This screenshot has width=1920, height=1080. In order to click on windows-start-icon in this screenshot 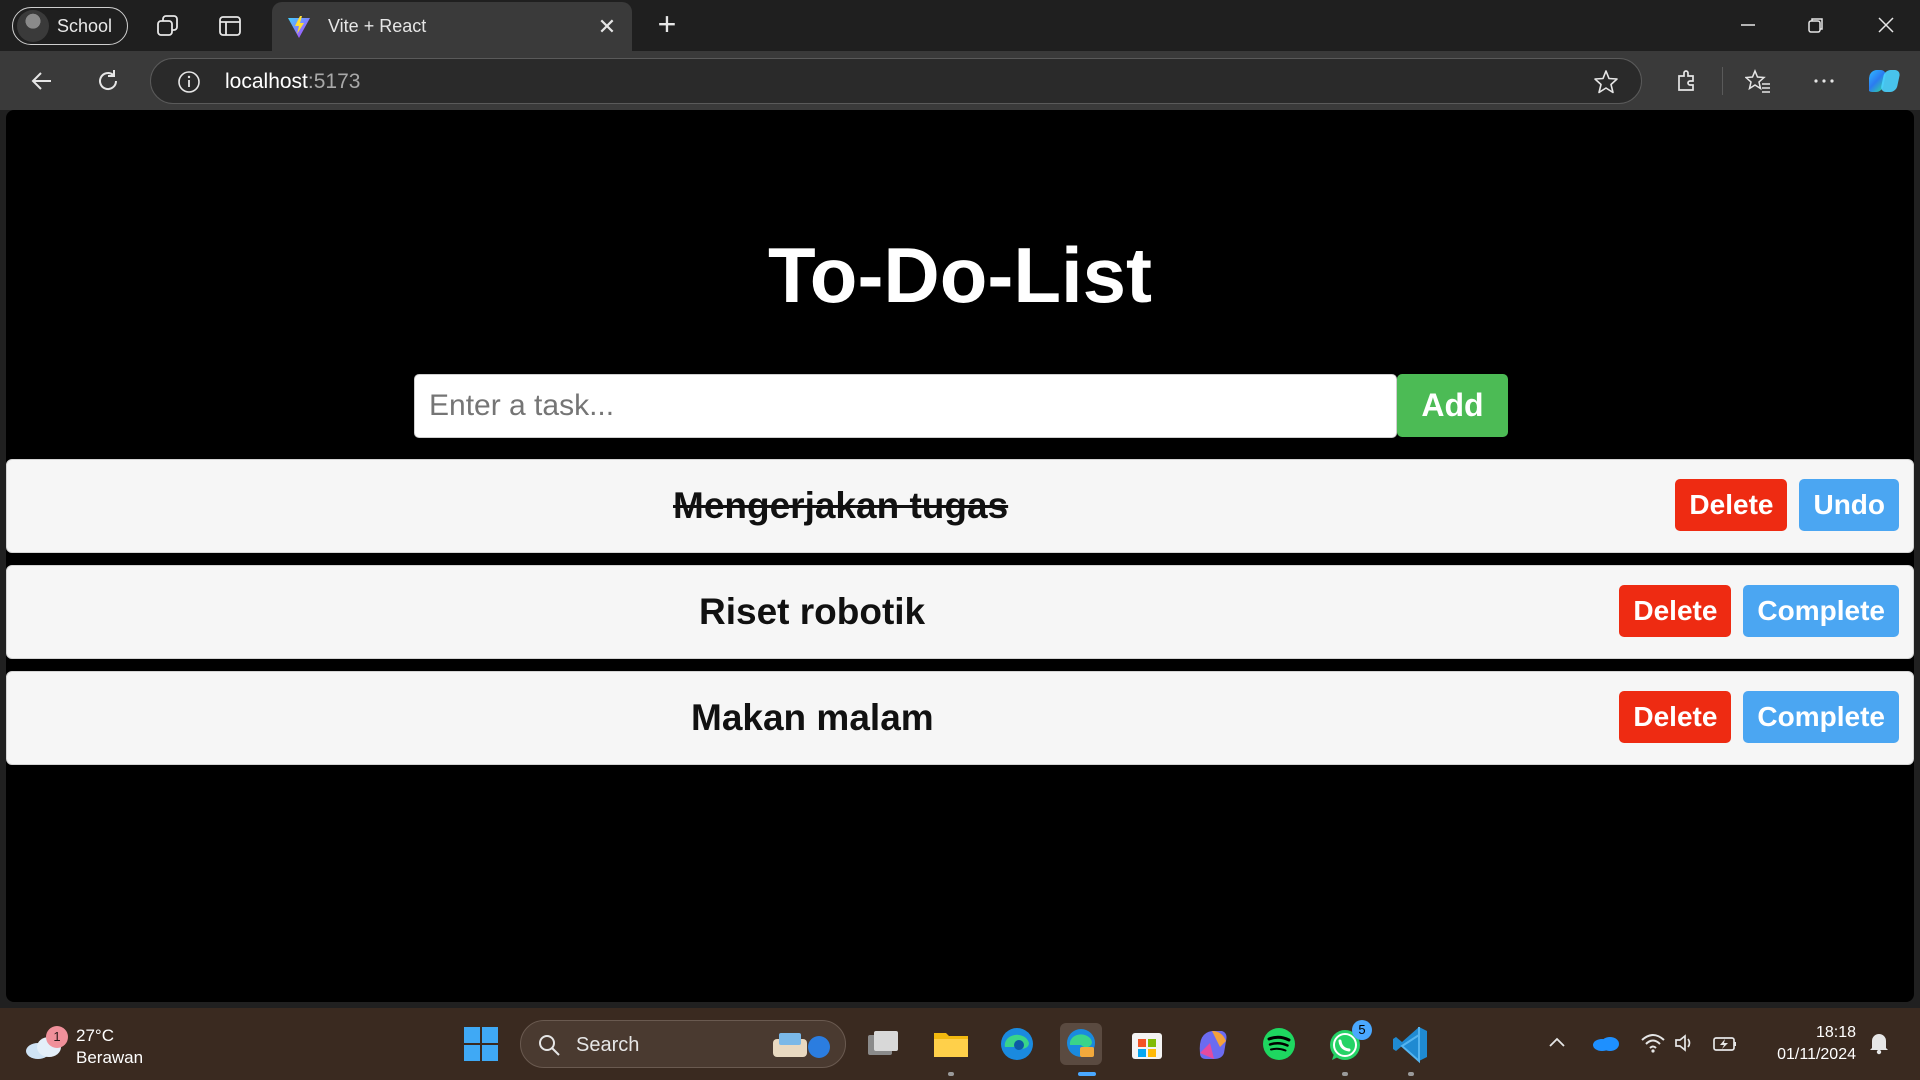, I will do `click(481, 1044)`.